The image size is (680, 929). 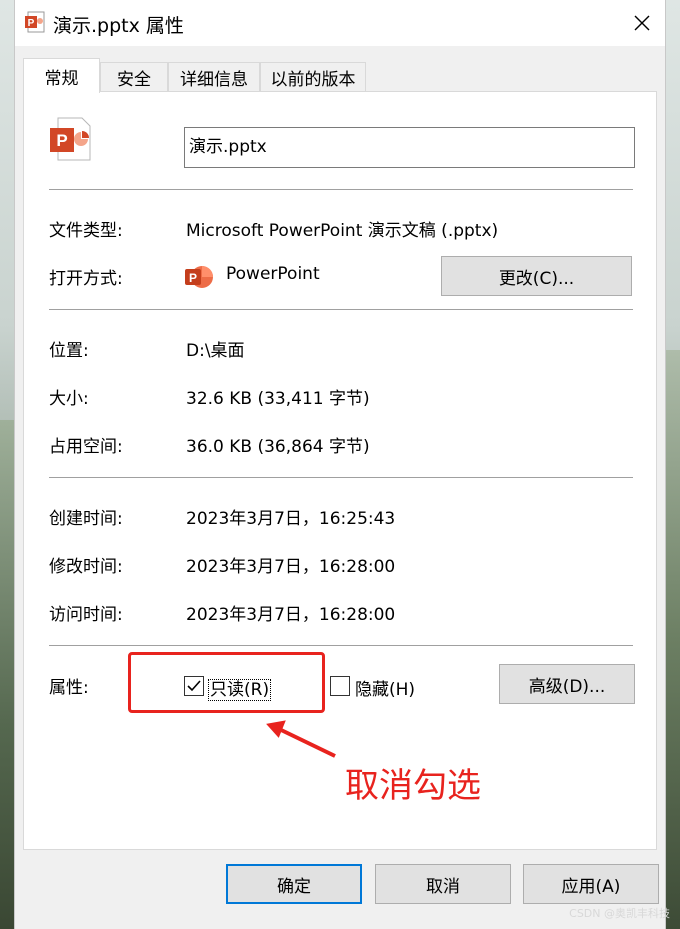 I want to click on background-left, so click(x=7, y=674).